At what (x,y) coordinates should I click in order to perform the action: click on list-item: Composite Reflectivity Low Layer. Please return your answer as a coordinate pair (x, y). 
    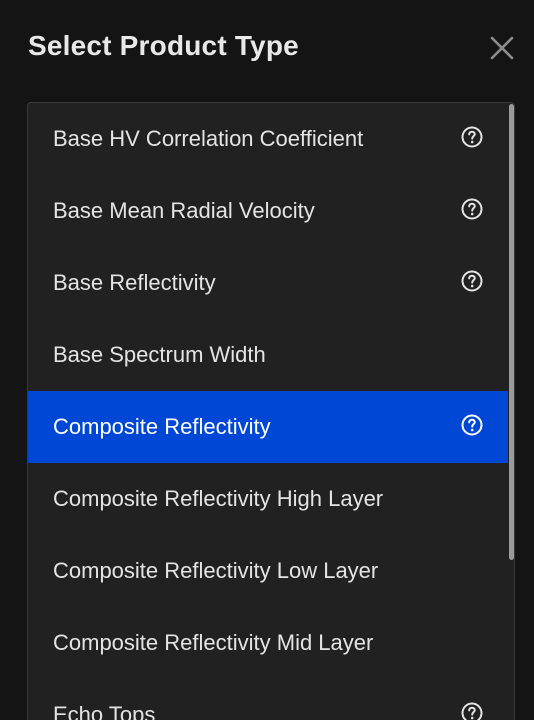
    Looking at the image, I should click on (268, 571).